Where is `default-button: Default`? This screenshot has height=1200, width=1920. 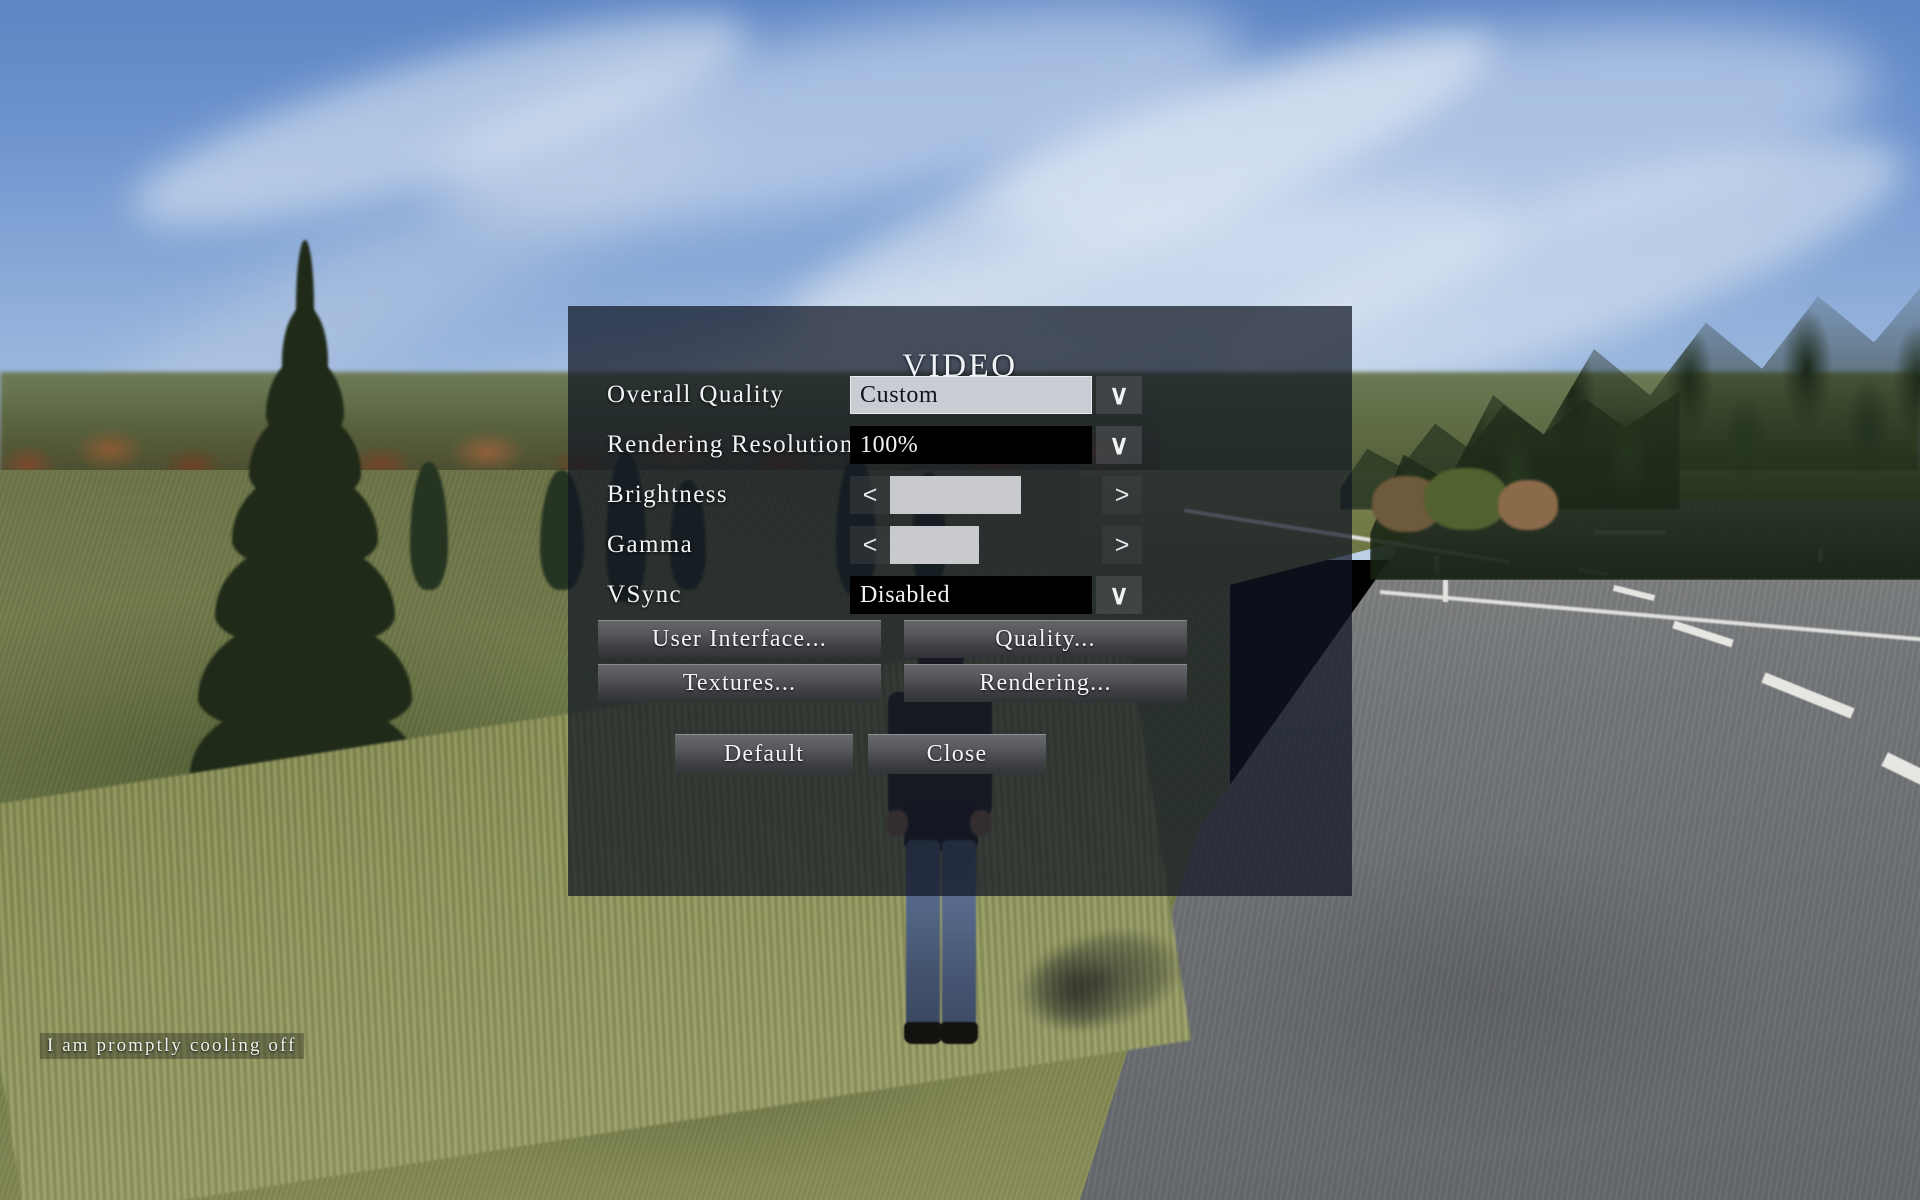 default-button: Default is located at coordinates (764, 754).